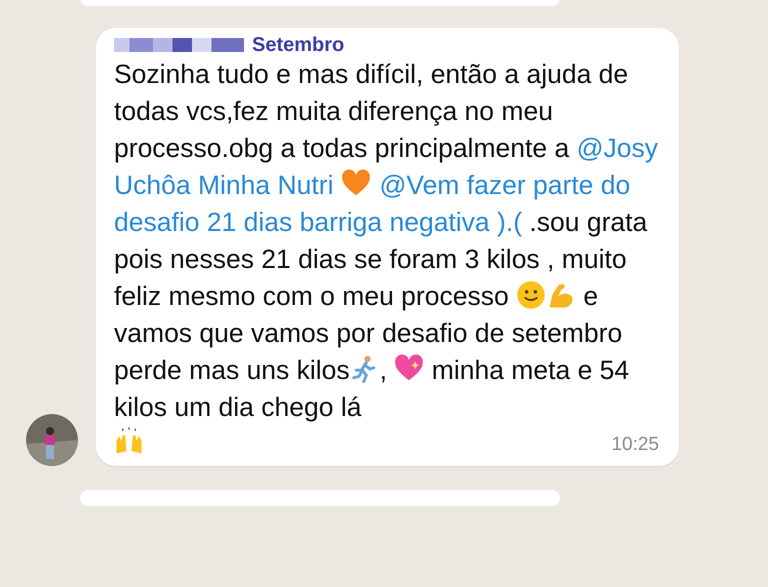  What do you see at coordinates (531, 295) in the screenshot?
I see `smiley-icon` at bounding box center [531, 295].